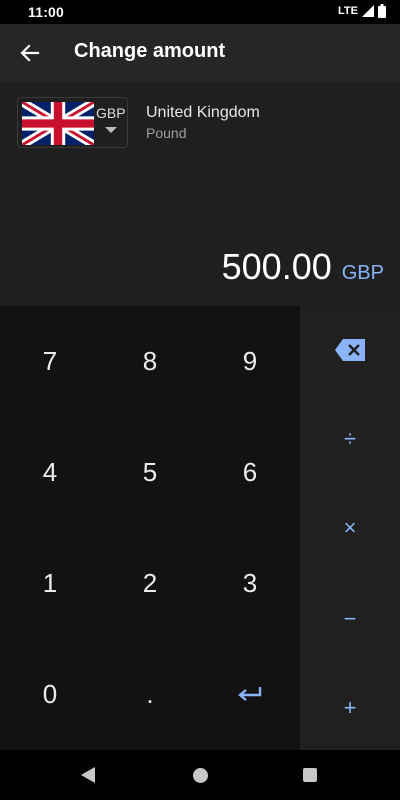  I want to click on key-2: 2, so click(150, 583).